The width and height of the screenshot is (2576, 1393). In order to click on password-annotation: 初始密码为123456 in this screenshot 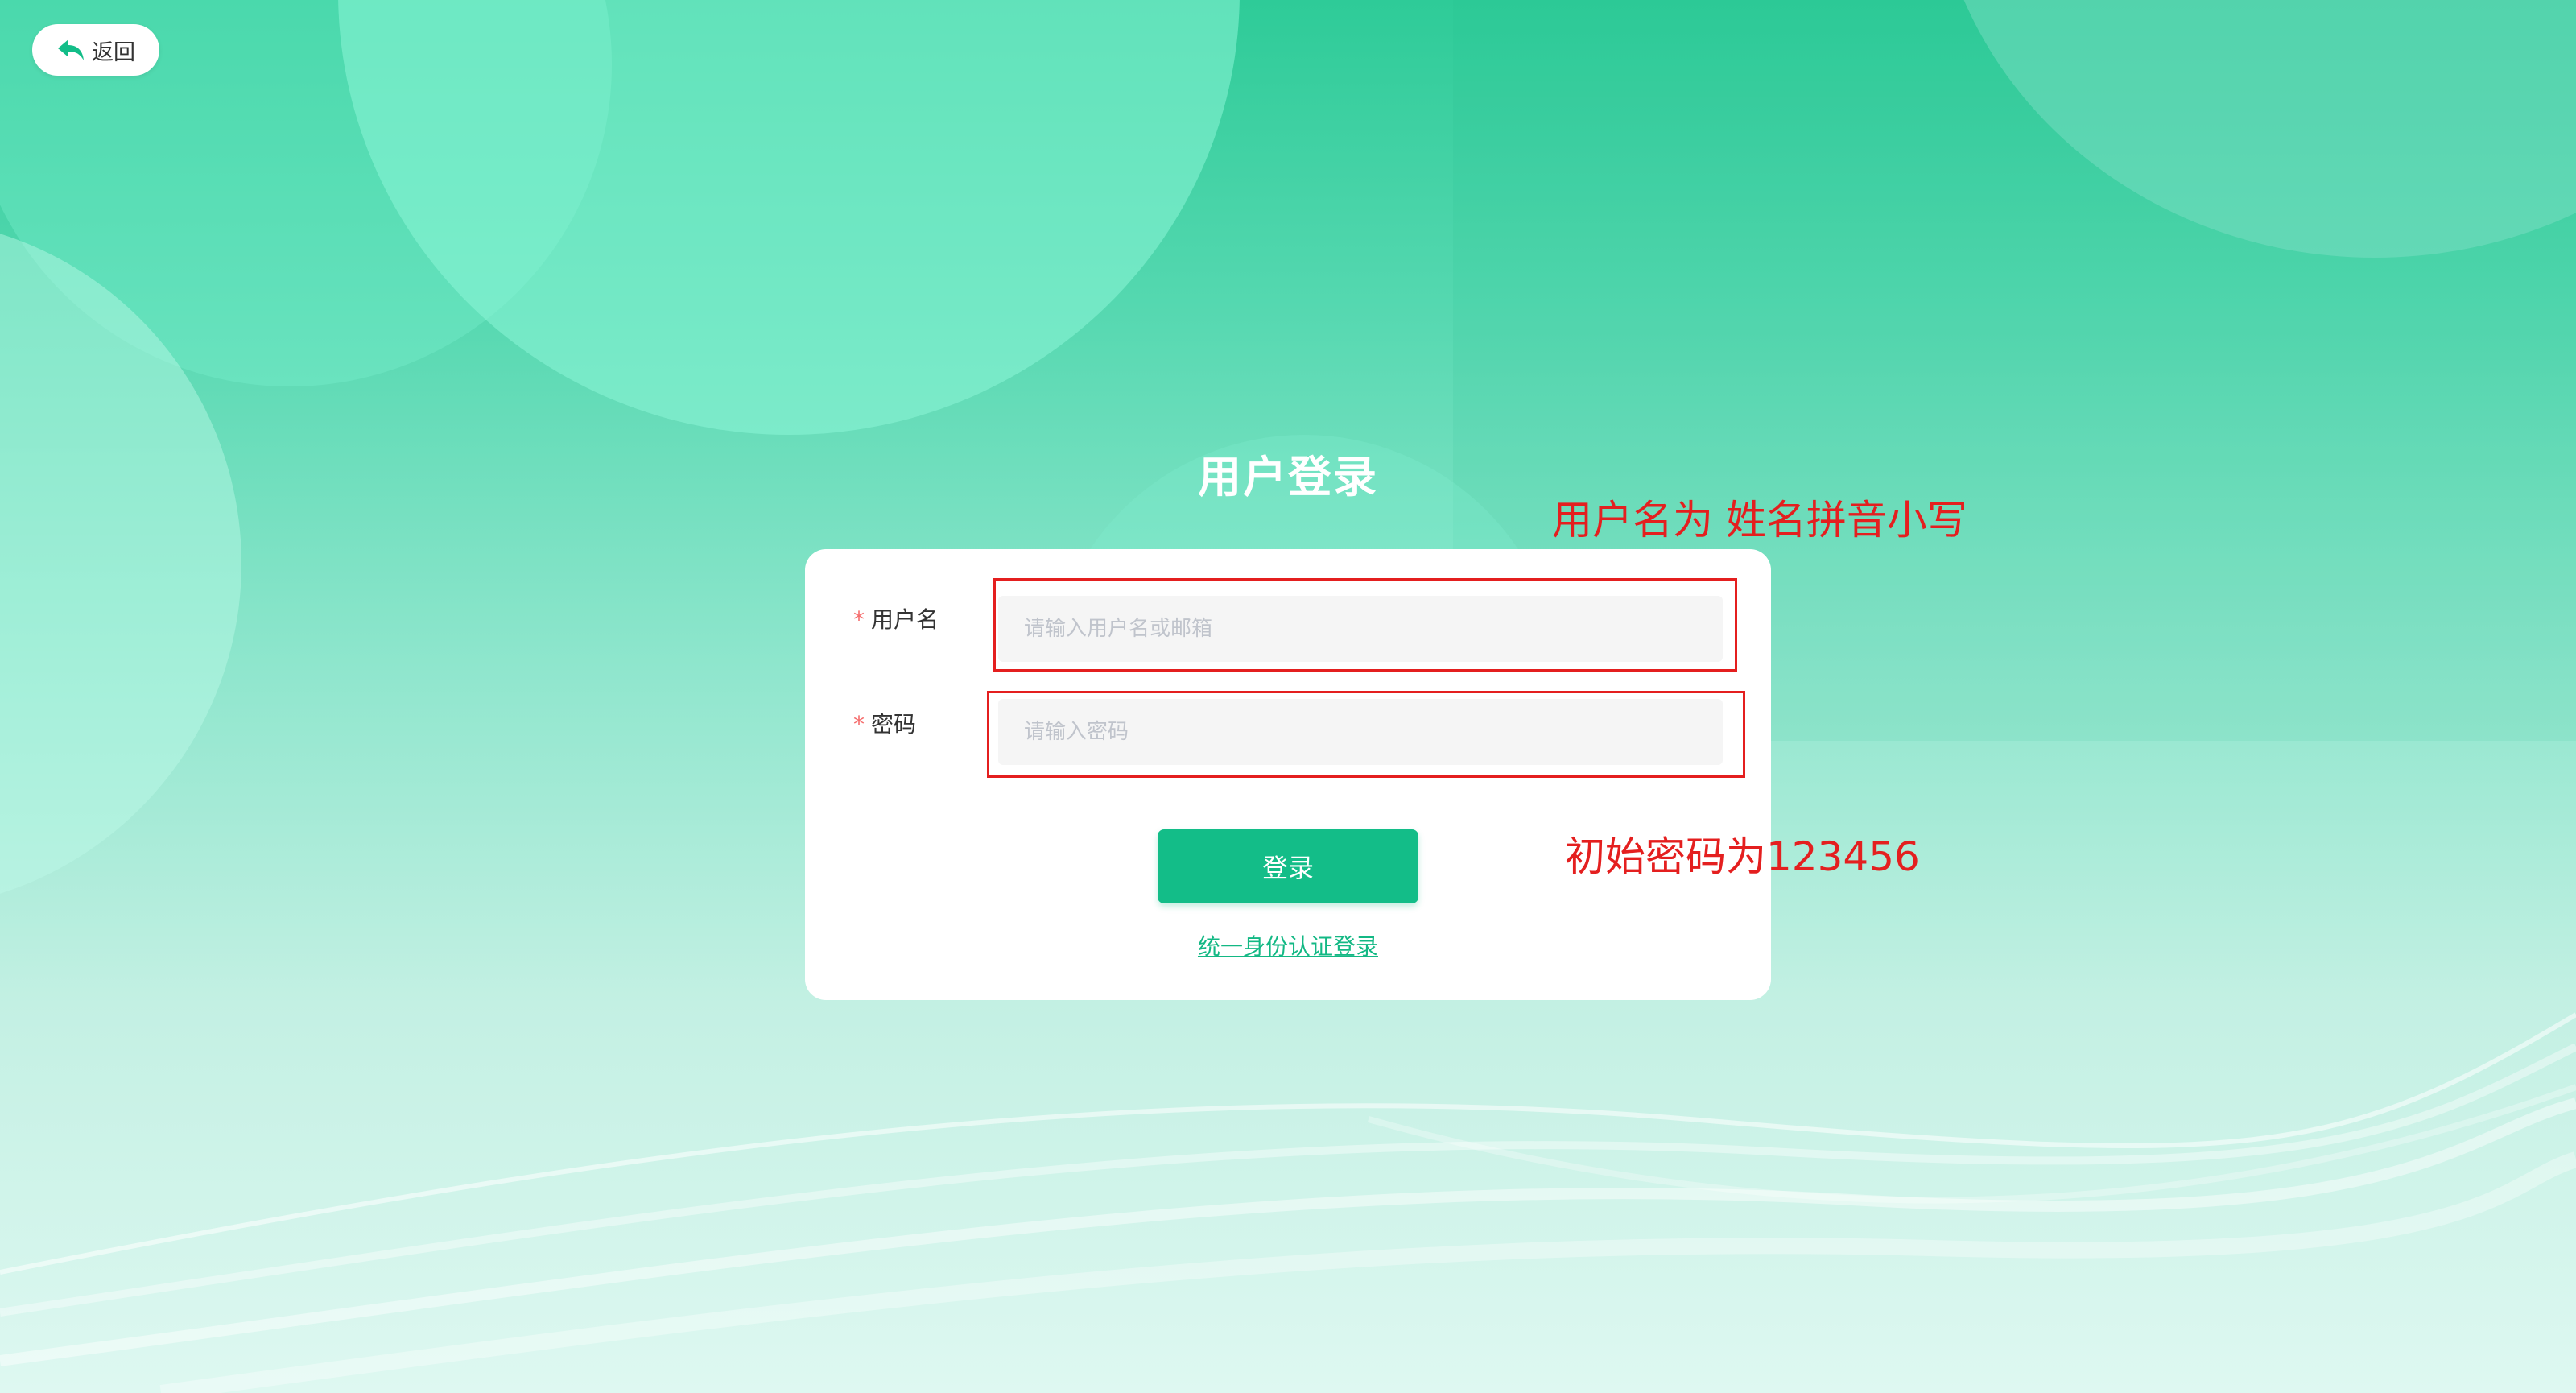, I will do `click(1742, 857)`.